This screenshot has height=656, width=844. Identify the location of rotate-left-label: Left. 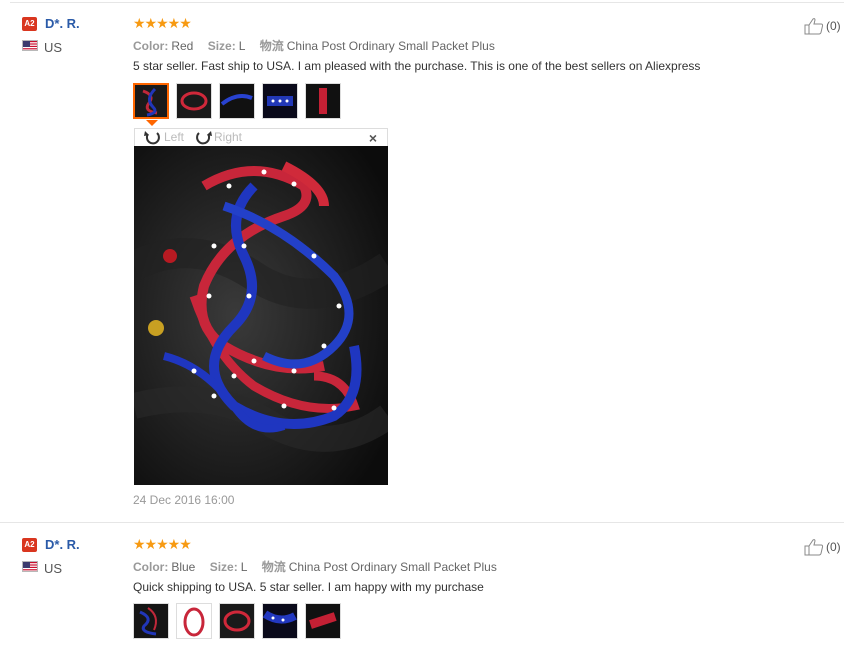
(174, 137).